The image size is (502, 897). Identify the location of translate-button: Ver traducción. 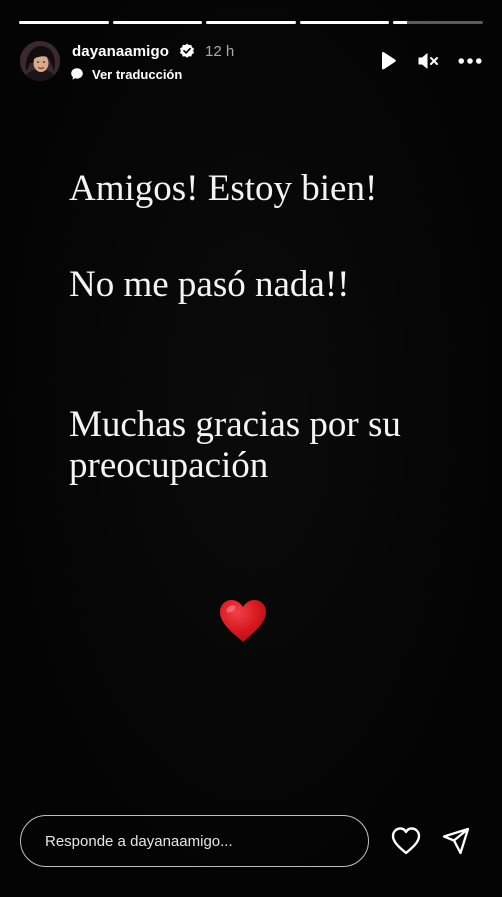
(126, 74).